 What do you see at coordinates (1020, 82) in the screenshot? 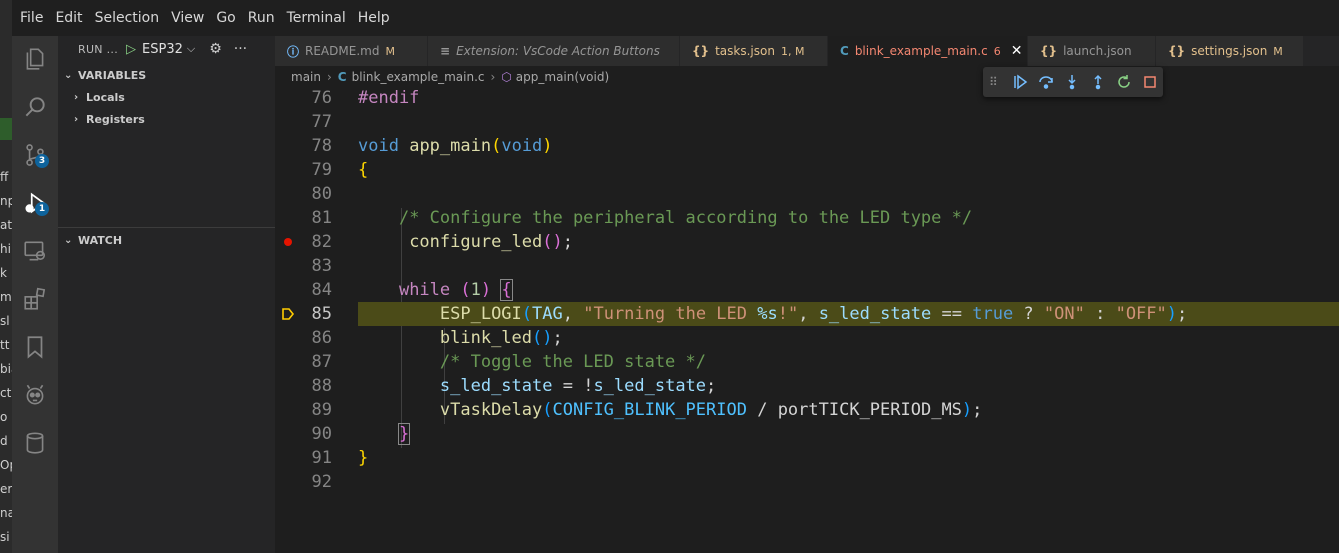
I see `continue-icon` at bounding box center [1020, 82].